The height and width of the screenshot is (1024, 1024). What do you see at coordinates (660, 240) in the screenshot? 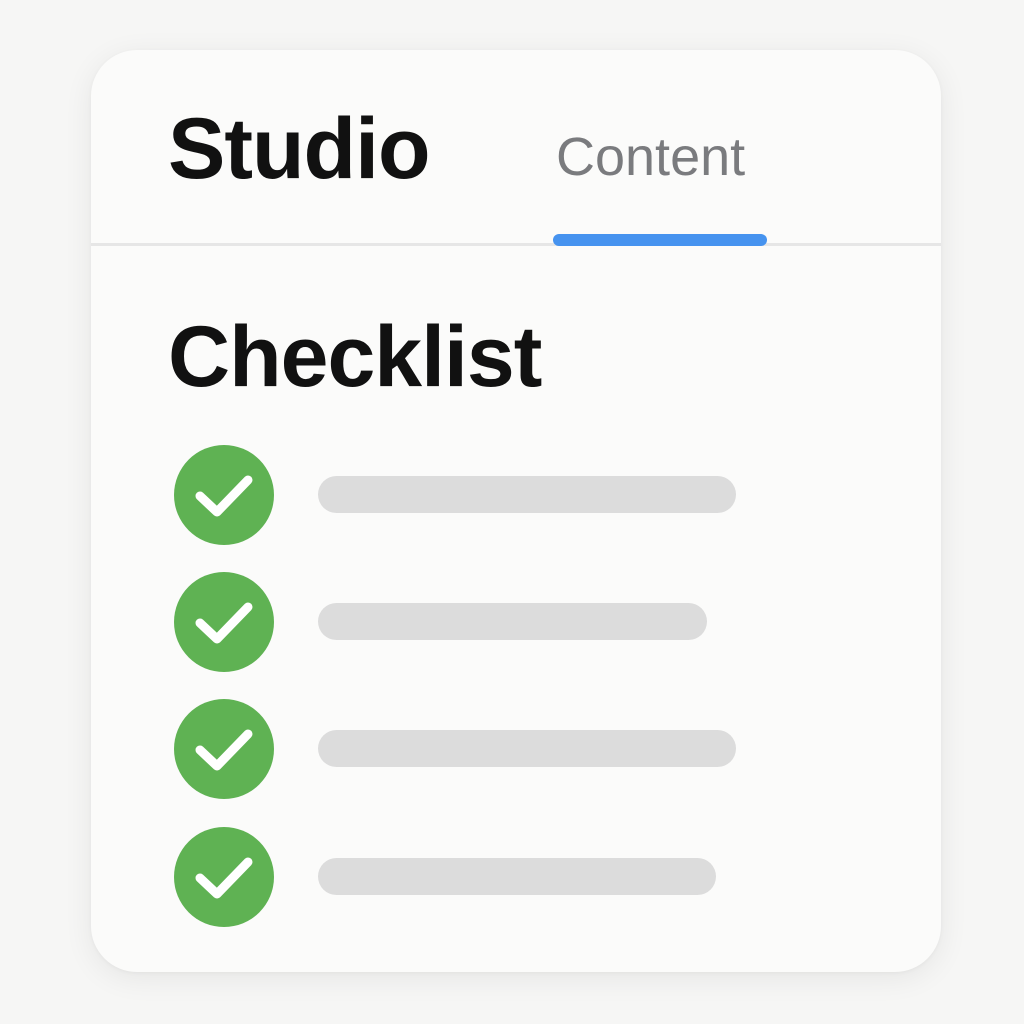
I see `active-tab-indicator` at bounding box center [660, 240].